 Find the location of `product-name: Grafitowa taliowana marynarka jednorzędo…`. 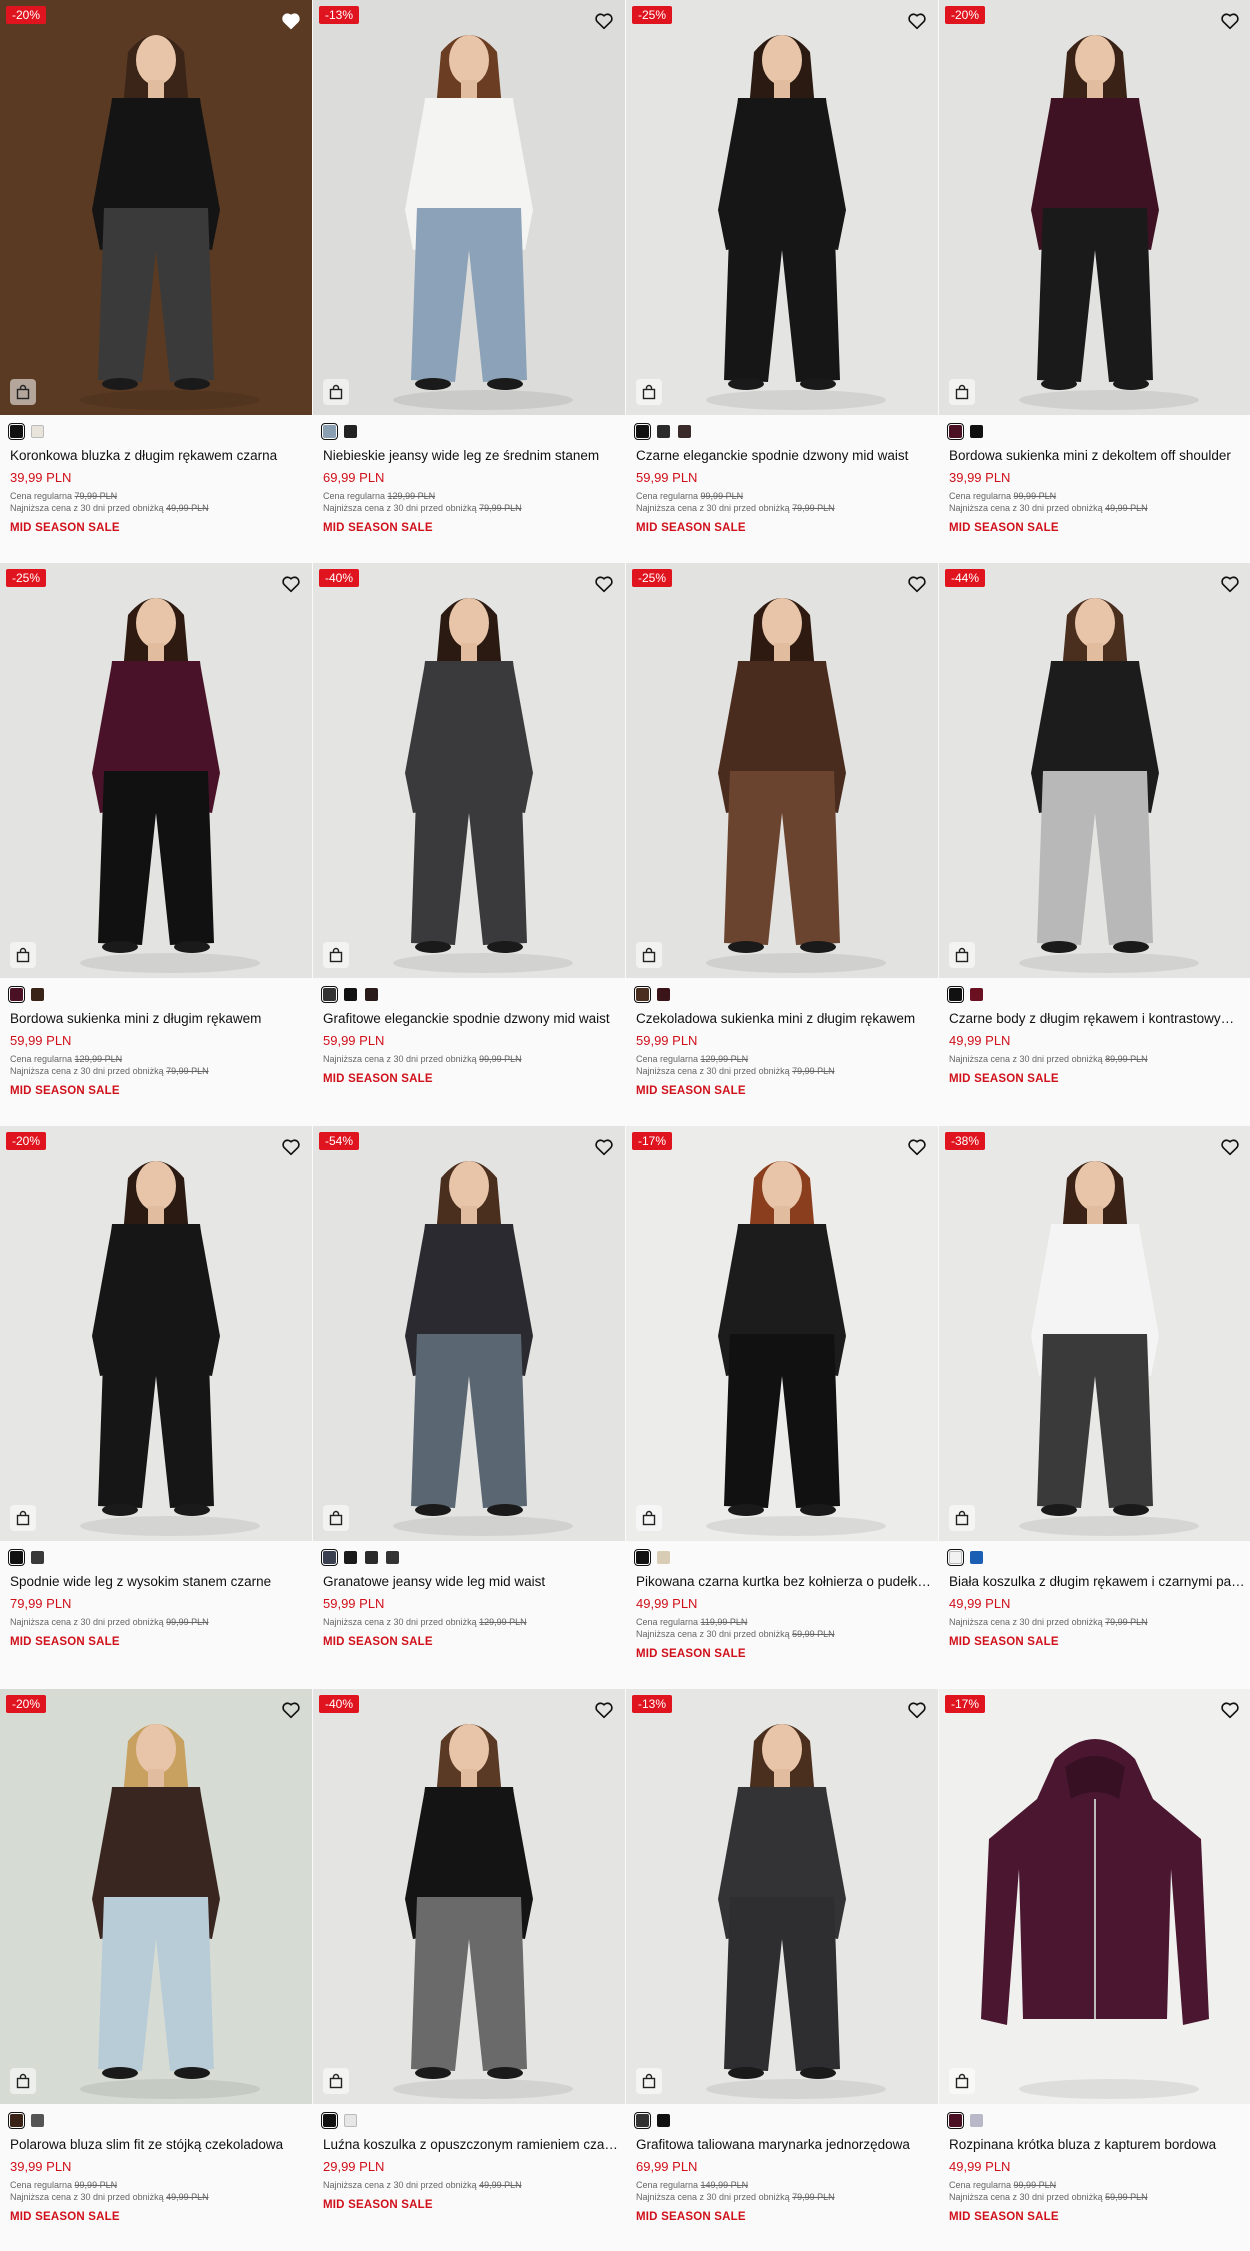

product-name: Grafitowa taliowana marynarka jednorzędo… is located at coordinates (784, 2145).